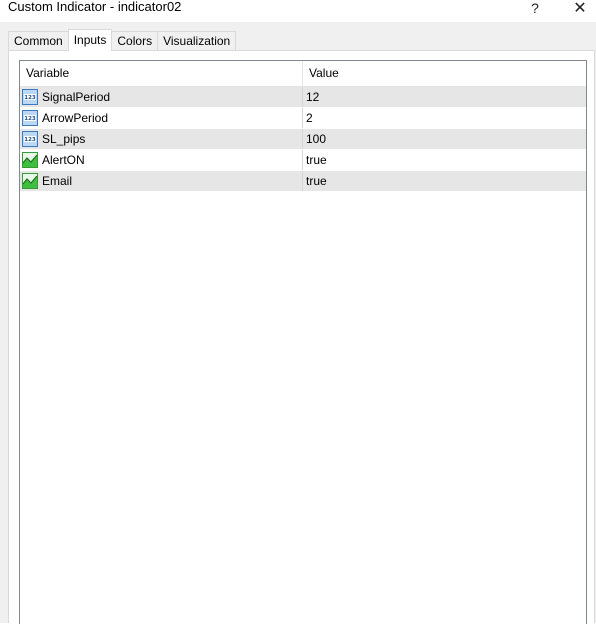 This screenshot has height=624, width=596. Describe the element at coordinates (197, 41) in the screenshot. I see `tab-visualization: Visualization` at that location.